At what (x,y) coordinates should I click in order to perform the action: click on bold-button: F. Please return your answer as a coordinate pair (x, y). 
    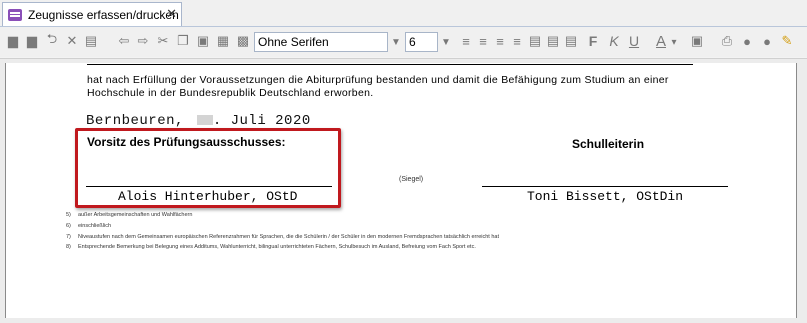
    Looking at the image, I should click on (593, 41).